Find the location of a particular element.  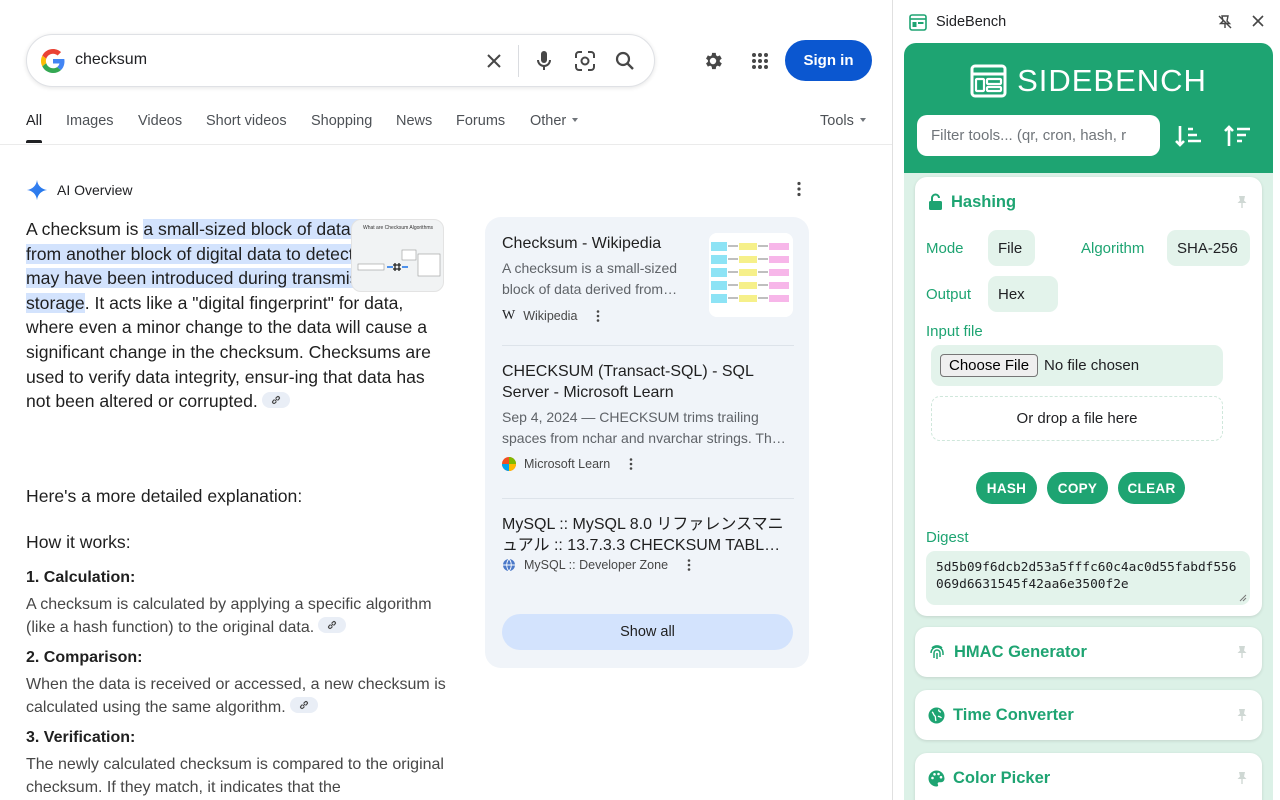

search-box: checksum is located at coordinates (340, 60).